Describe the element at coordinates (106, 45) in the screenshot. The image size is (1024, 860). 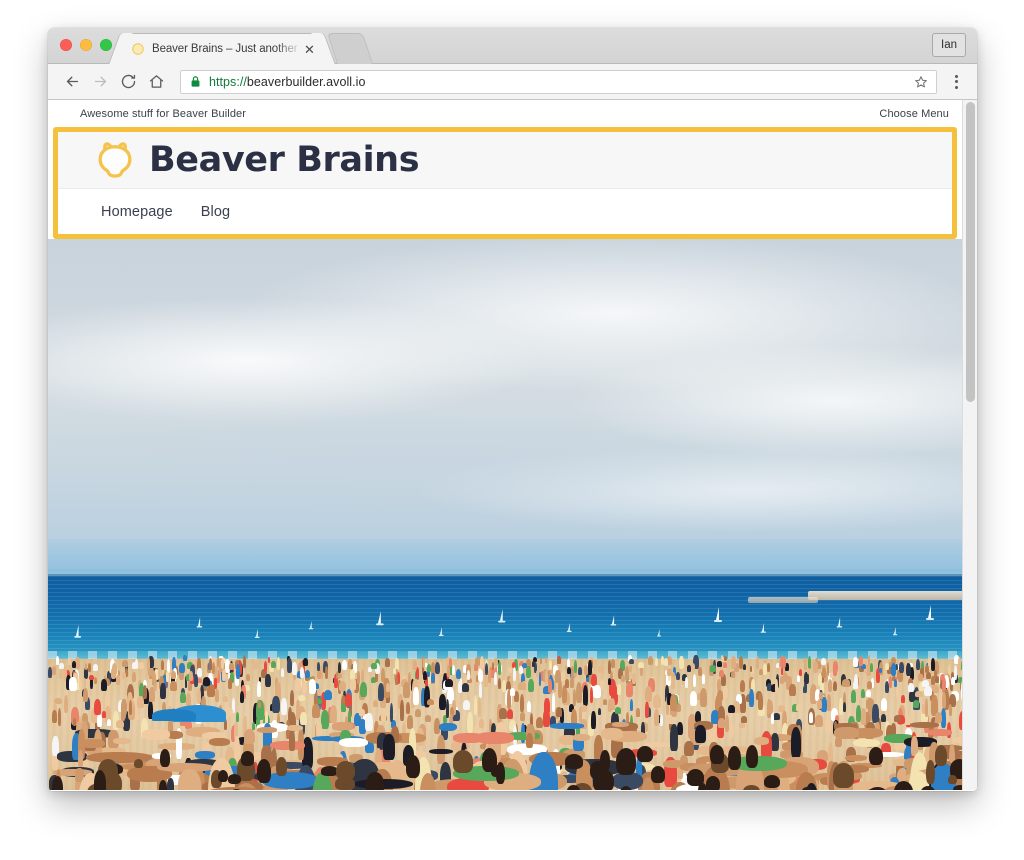
I see `zoom-window-button` at that location.